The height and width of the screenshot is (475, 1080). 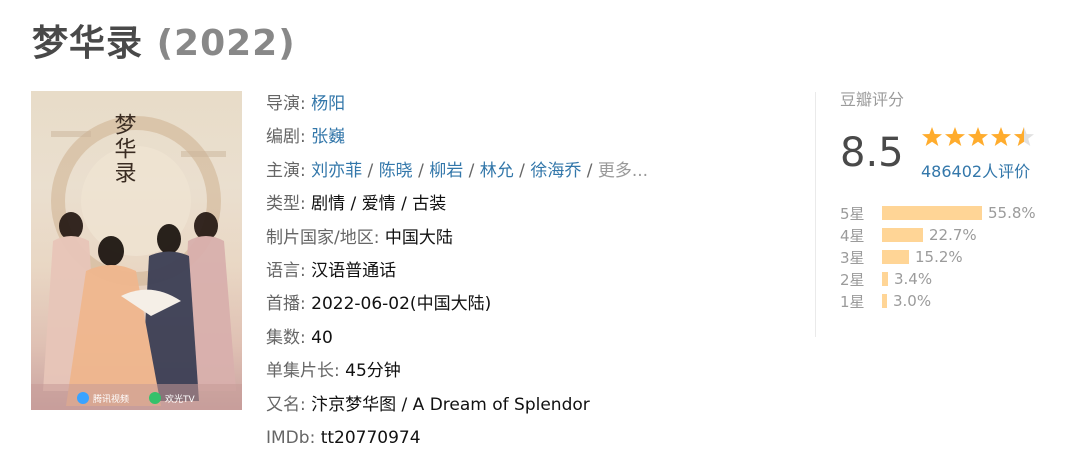 What do you see at coordinates (955, 301) in the screenshot?
I see `rating-bar-row: 1星 3.0%` at bounding box center [955, 301].